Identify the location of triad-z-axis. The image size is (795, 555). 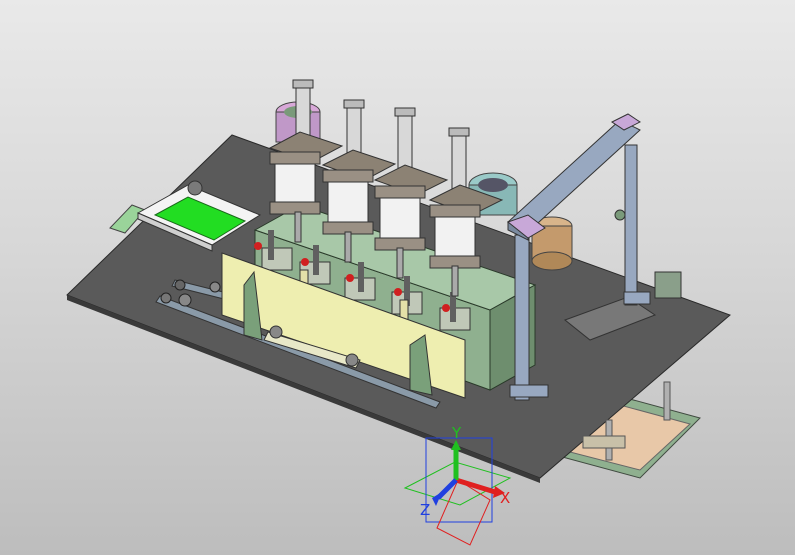
(447, 489).